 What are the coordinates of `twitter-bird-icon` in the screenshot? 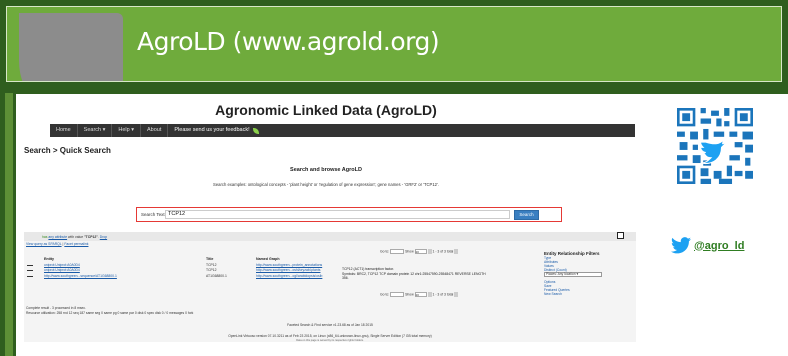 It's located at (681, 245).